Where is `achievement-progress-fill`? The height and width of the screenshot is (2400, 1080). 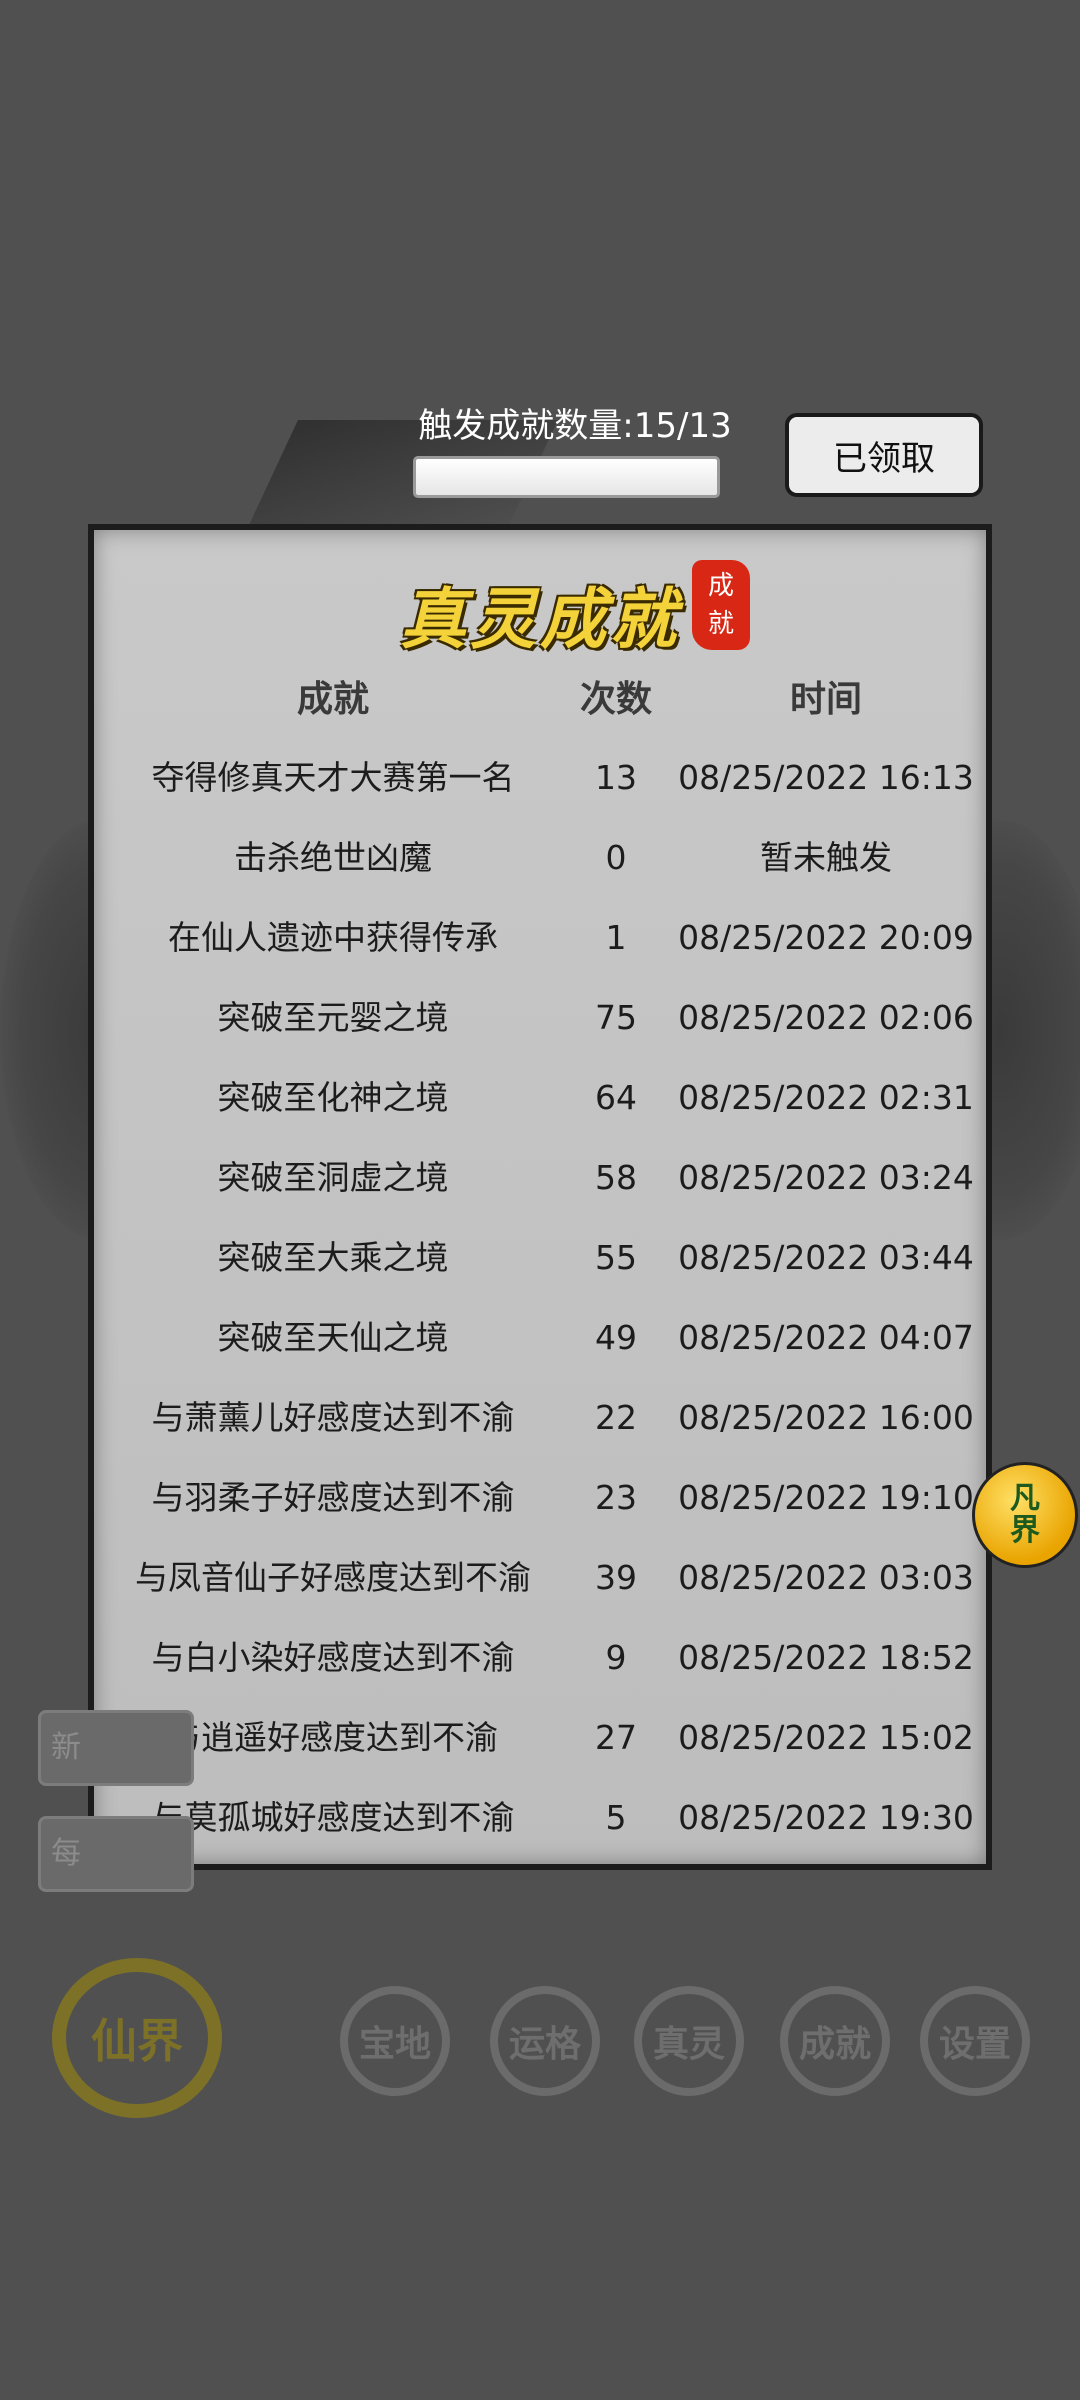 achievement-progress-fill is located at coordinates (566, 477).